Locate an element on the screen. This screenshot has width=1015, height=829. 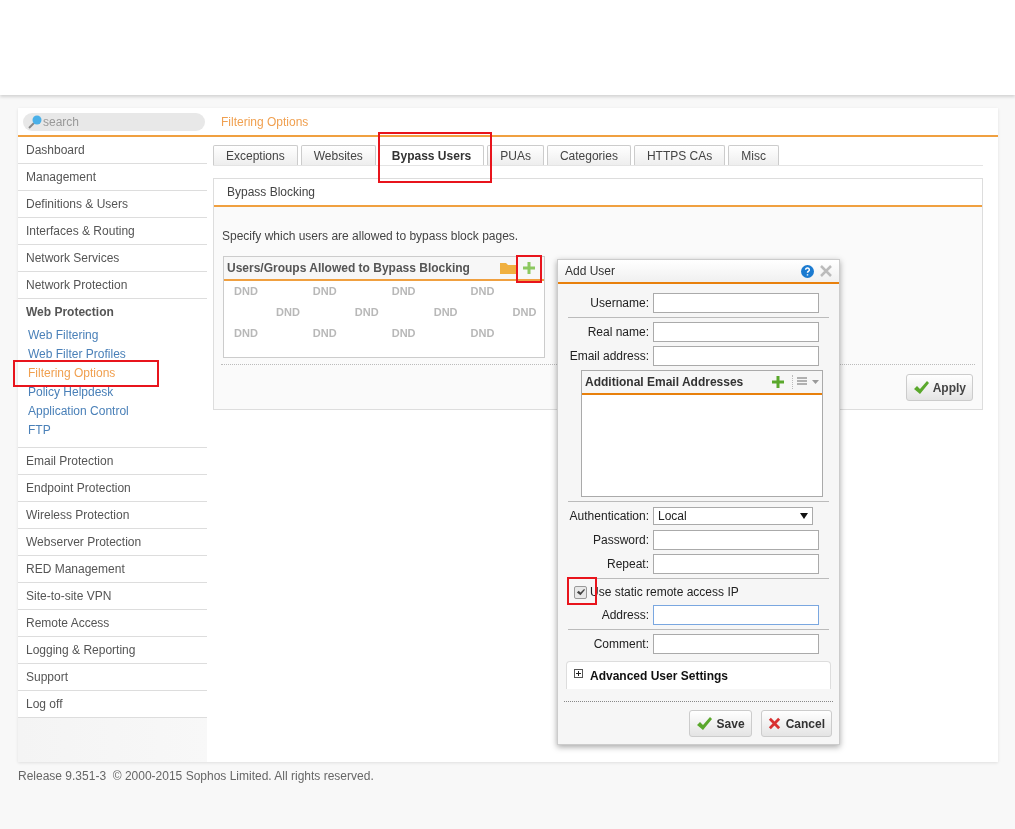
sidebar-item: Network Services is located at coordinates (112, 258).